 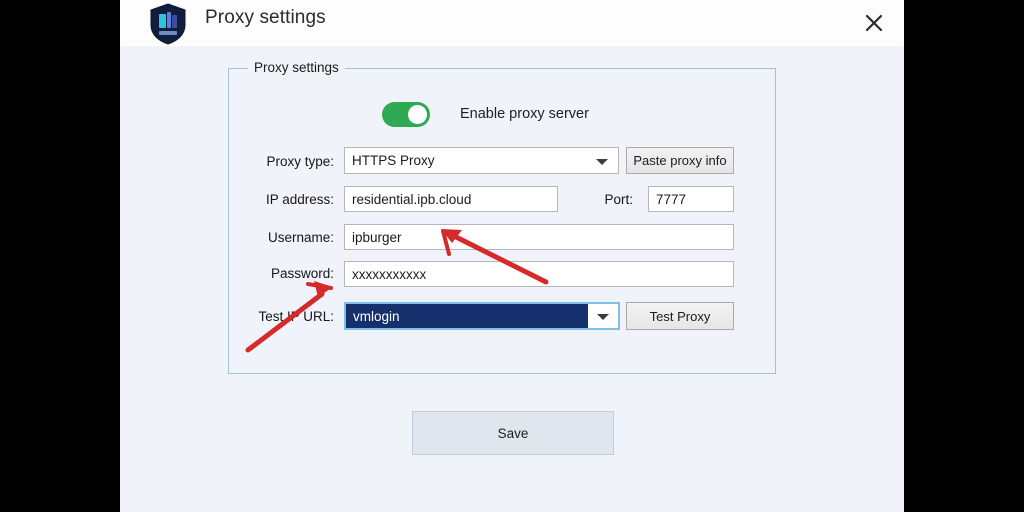 I want to click on close-icon, so click(x=874, y=23).